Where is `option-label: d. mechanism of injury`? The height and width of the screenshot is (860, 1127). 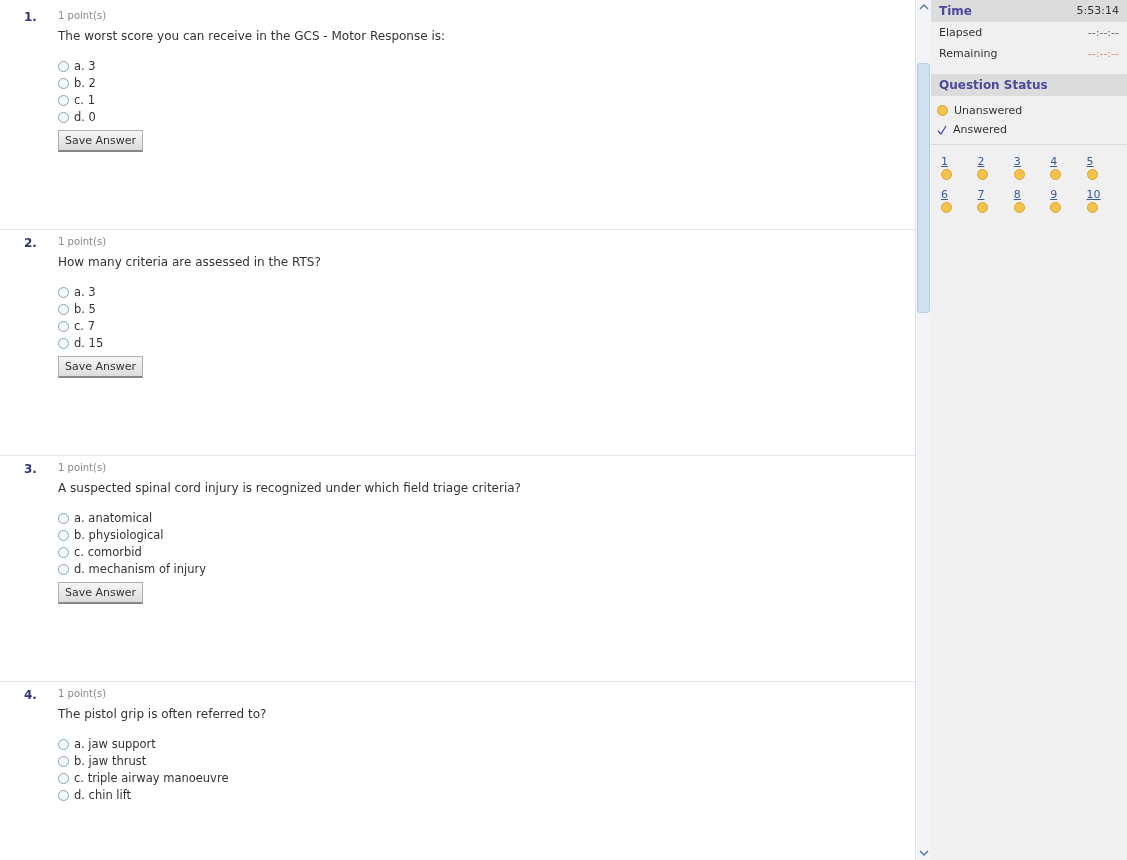 option-label: d. mechanism of injury is located at coordinates (140, 569).